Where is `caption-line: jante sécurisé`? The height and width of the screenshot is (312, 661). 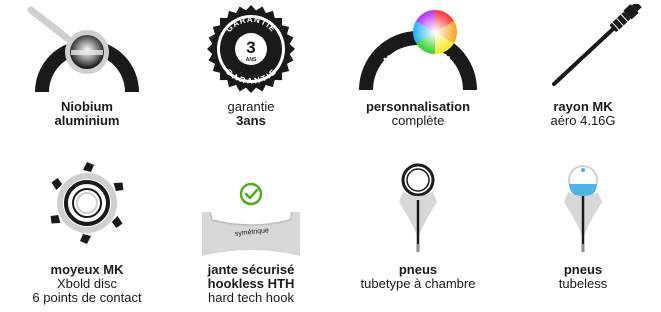
caption-line: jante sécurisé is located at coordinates (251, 269).